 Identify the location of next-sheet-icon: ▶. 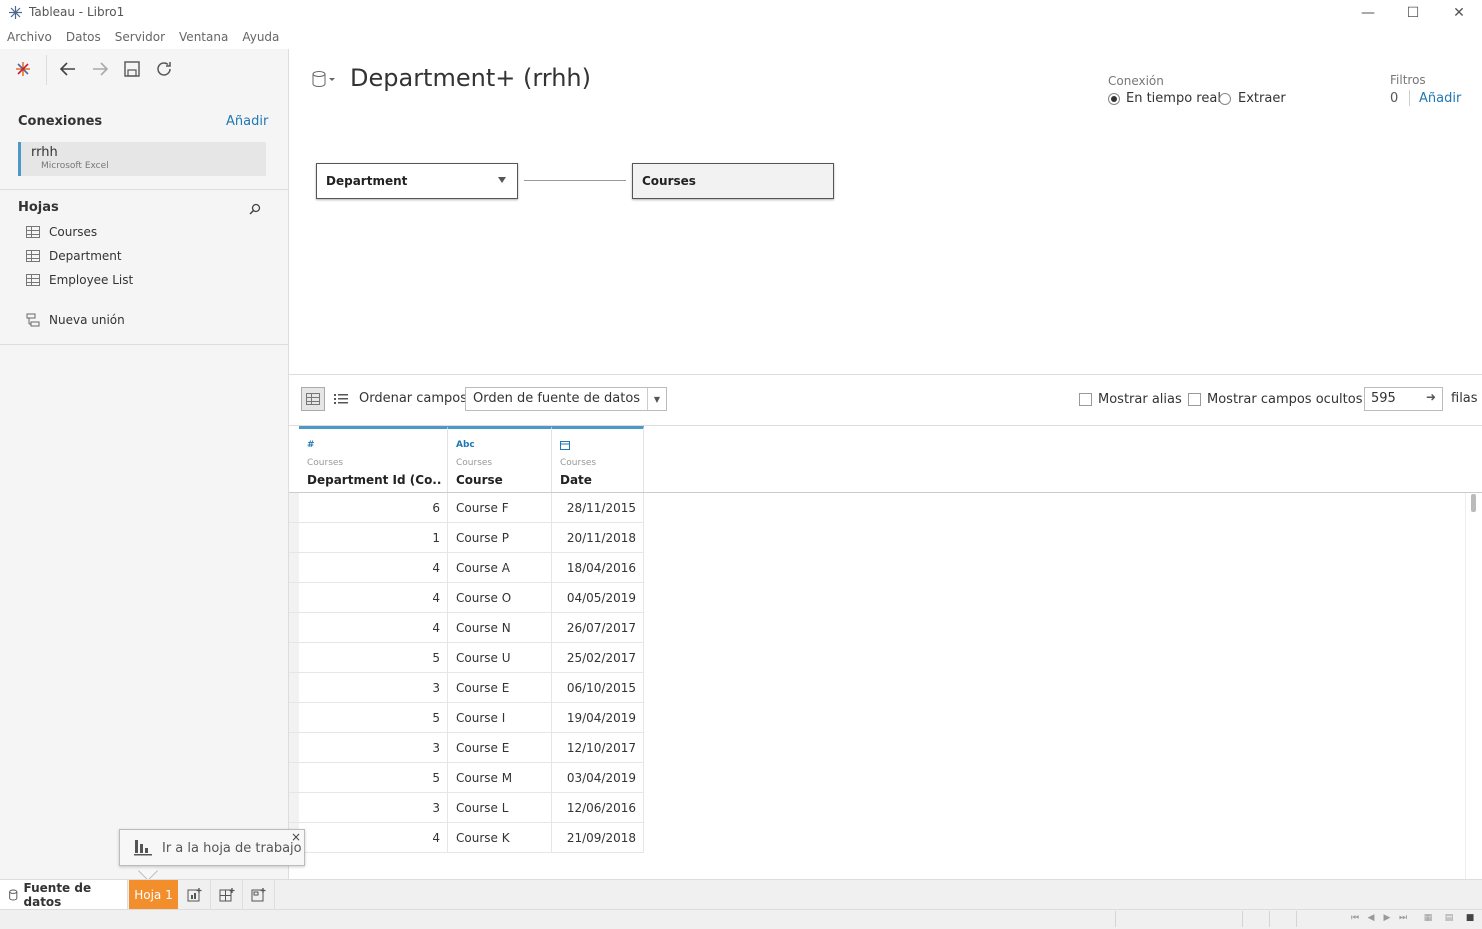
(1387, 918).